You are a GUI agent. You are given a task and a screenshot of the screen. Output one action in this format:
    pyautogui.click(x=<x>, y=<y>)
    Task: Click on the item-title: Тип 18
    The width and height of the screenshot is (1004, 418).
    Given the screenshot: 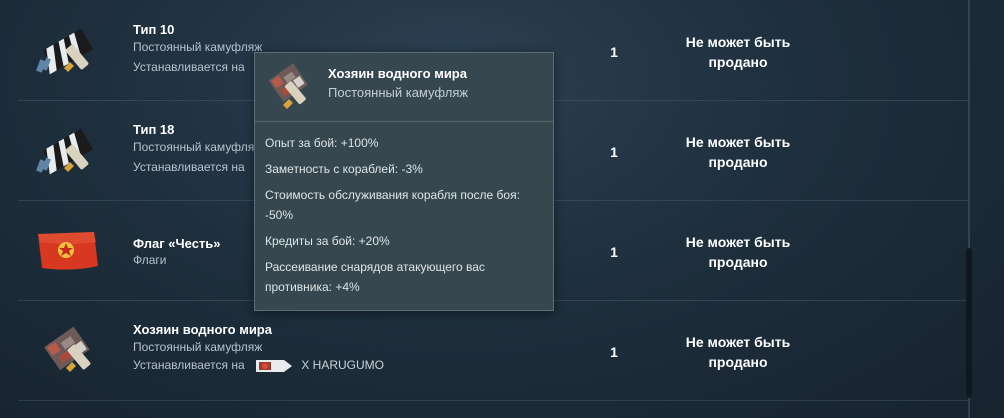 What is the action you would take?
    pyautogui.click(x=154, y=129)
    